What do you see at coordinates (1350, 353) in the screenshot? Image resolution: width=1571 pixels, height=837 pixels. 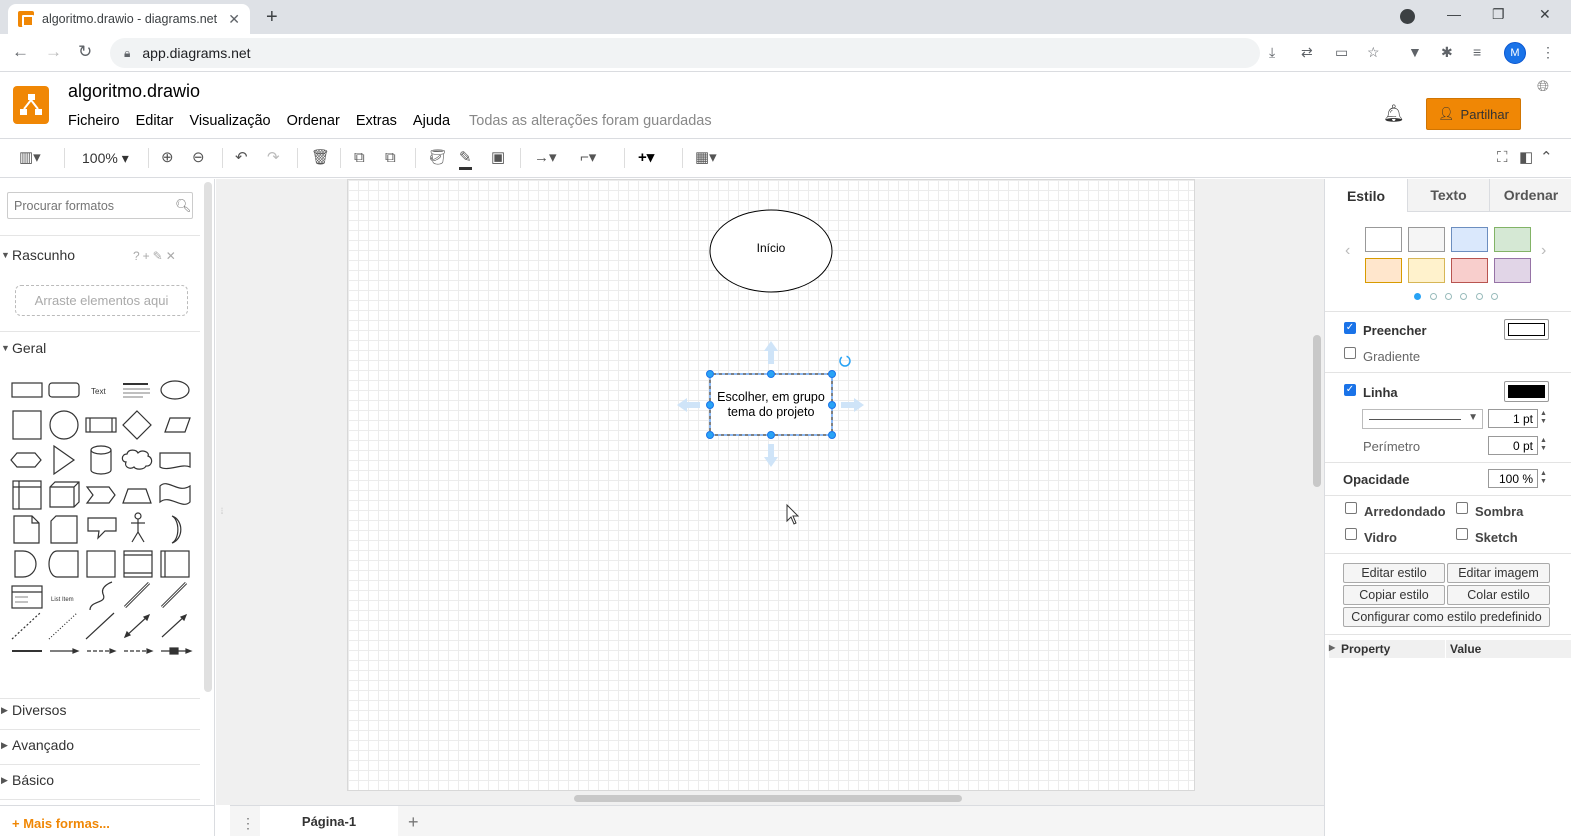 I see `gradient-checkbox` at bounding box center [1350, 353].